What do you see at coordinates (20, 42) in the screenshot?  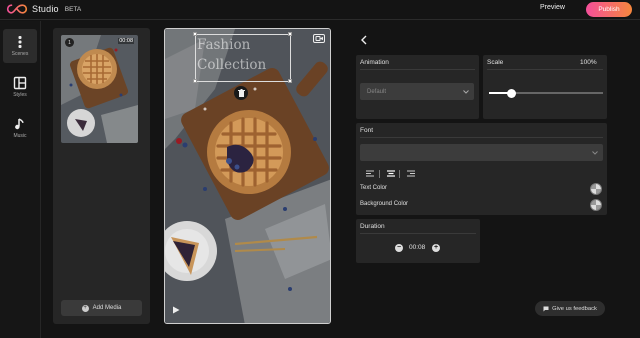 I see `scenes-icon` at bounding box center [20, 42].